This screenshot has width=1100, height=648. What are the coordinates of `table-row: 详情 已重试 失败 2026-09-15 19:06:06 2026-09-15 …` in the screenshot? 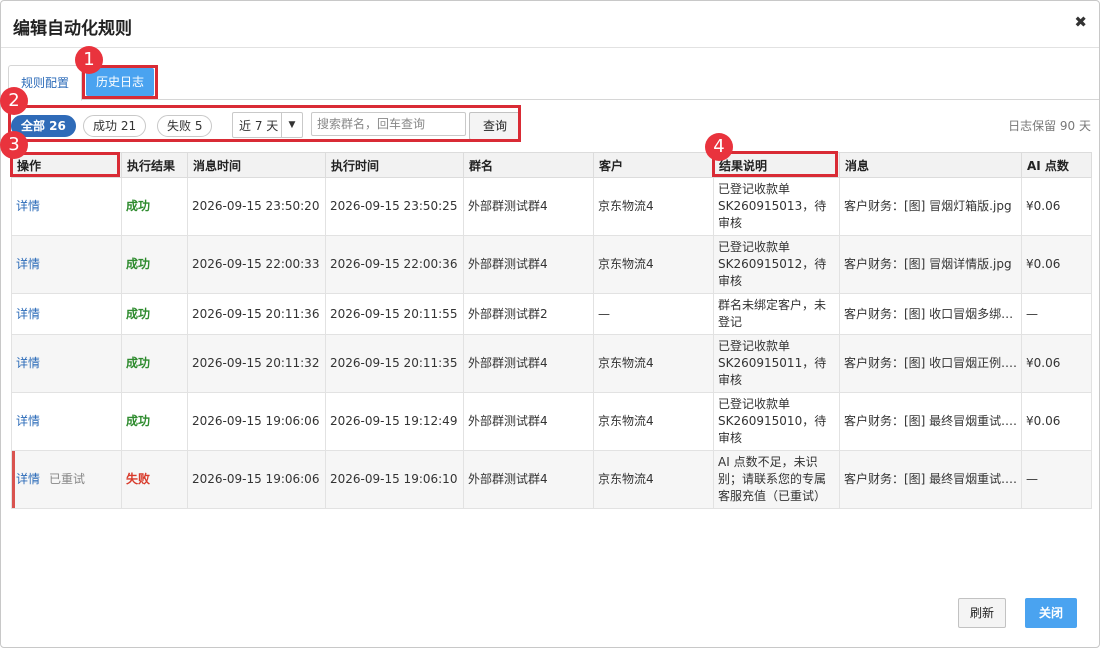 It's located at (551, 479).